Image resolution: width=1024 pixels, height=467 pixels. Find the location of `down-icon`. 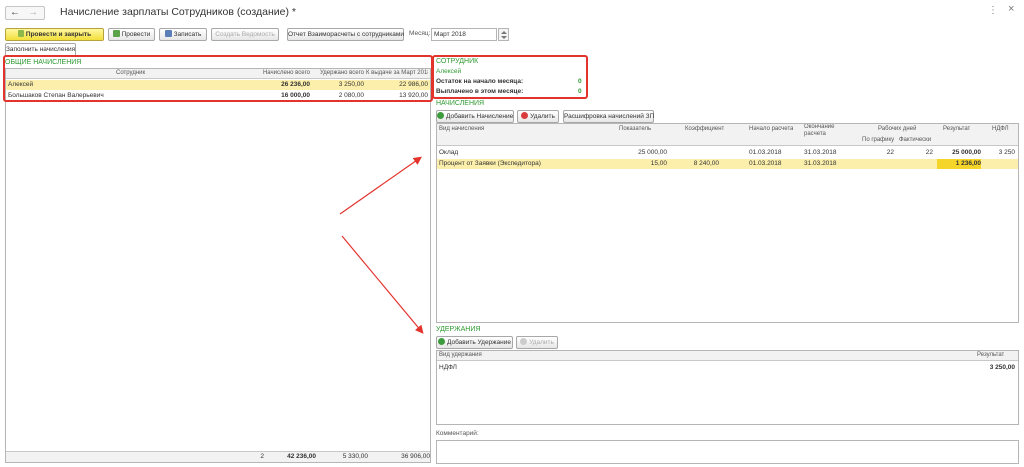

down-icon is located at coordinates (504, 37).